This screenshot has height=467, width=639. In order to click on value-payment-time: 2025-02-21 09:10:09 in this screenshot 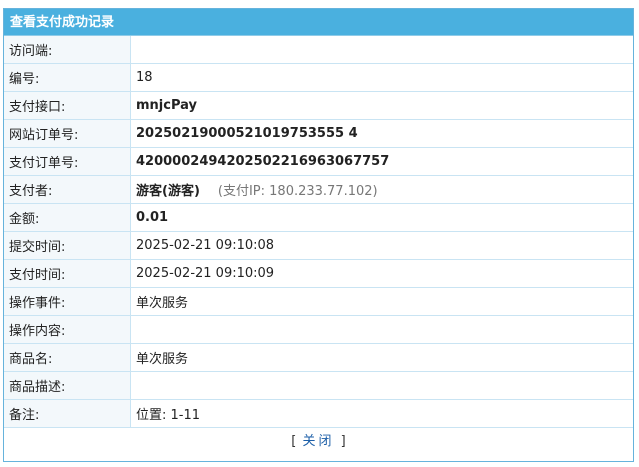, I will do `click(381, 273)`.